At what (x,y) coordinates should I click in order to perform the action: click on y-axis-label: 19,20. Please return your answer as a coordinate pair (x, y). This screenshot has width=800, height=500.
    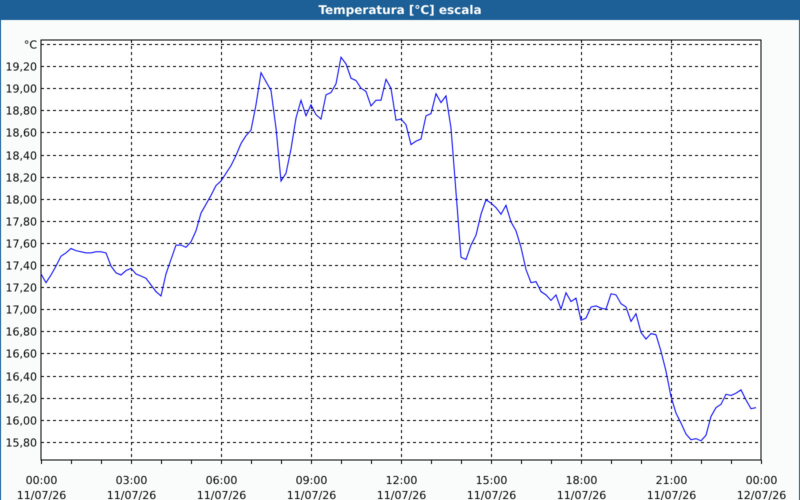
    Looking at the image, I should click on (21, 67).